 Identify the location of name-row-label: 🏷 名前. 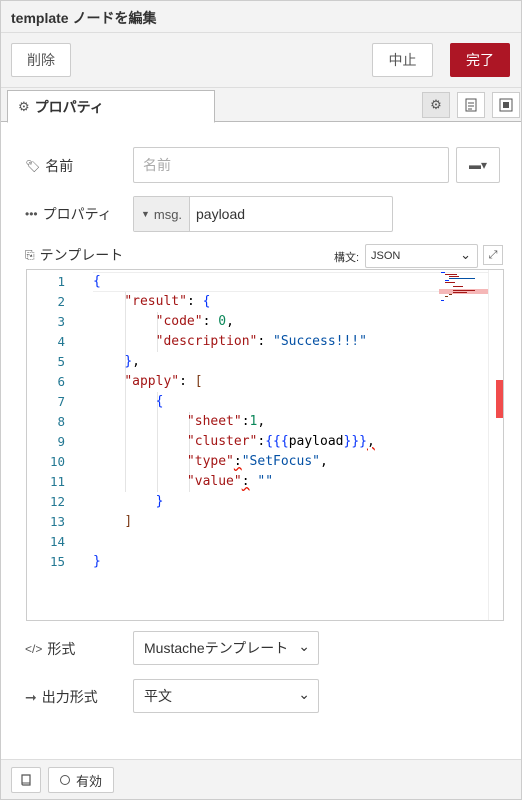
(49, 166).